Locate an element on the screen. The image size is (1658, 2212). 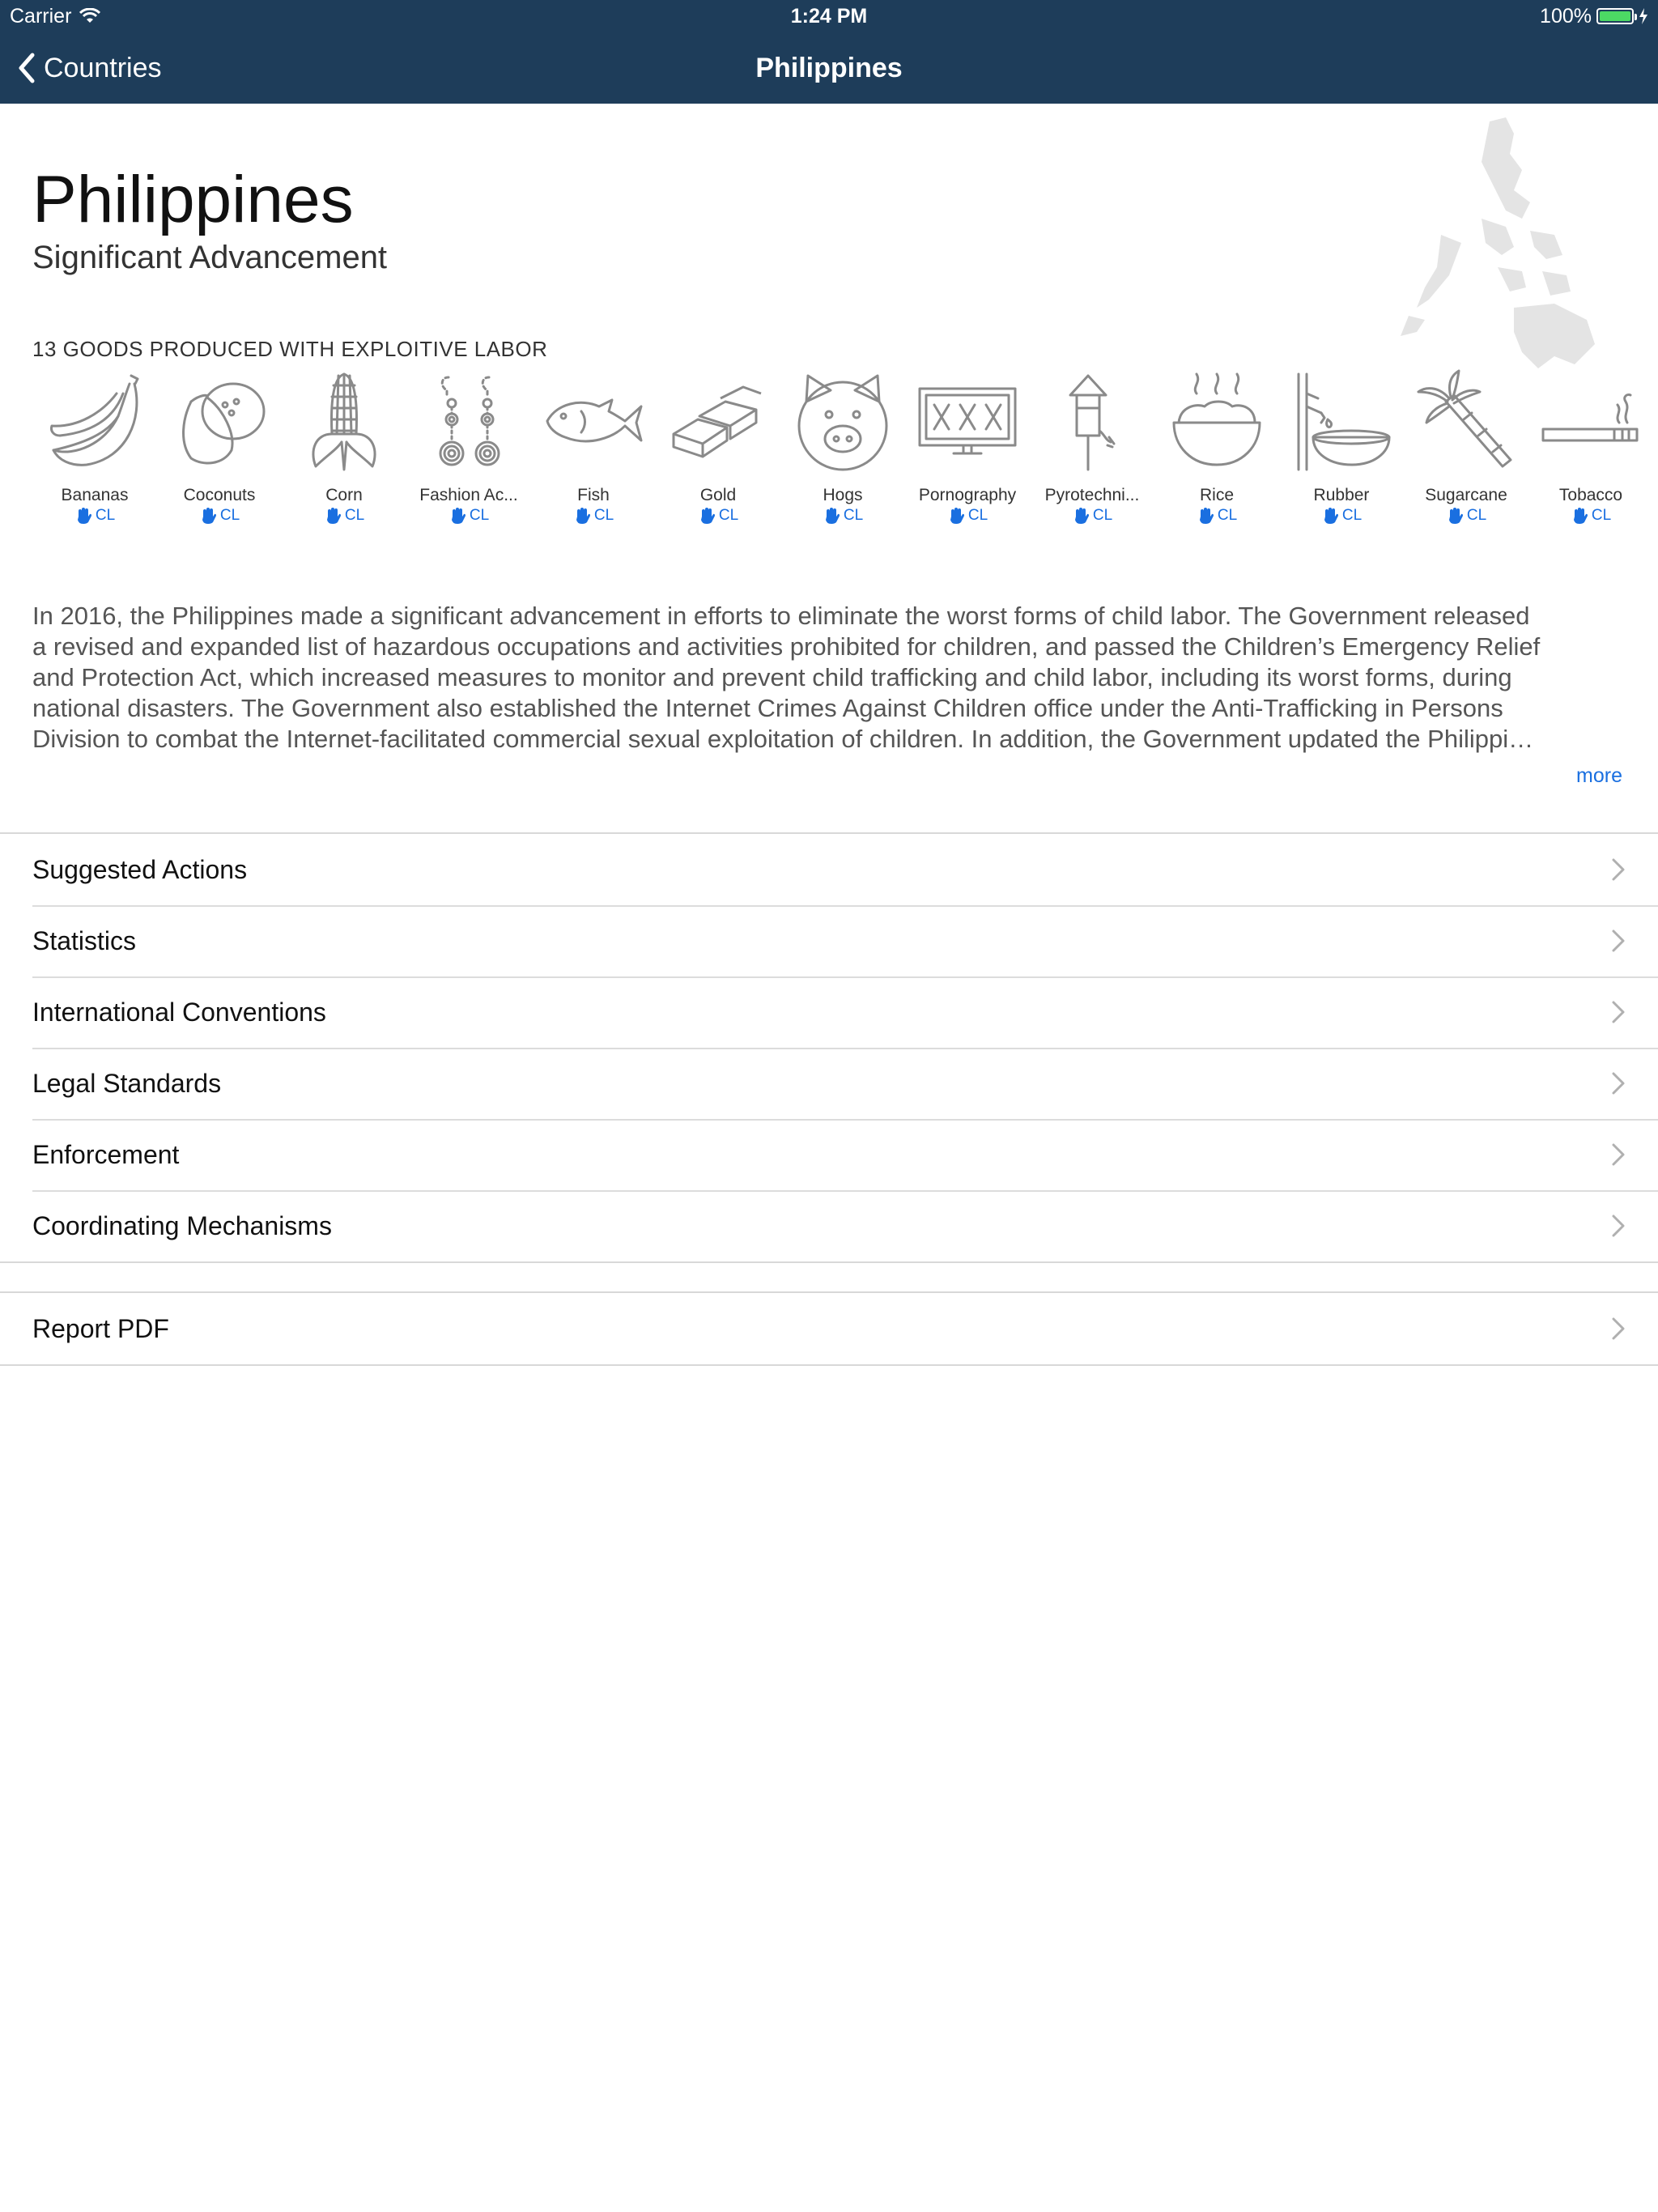
firework-icon is located at coordinates (1092, 422).